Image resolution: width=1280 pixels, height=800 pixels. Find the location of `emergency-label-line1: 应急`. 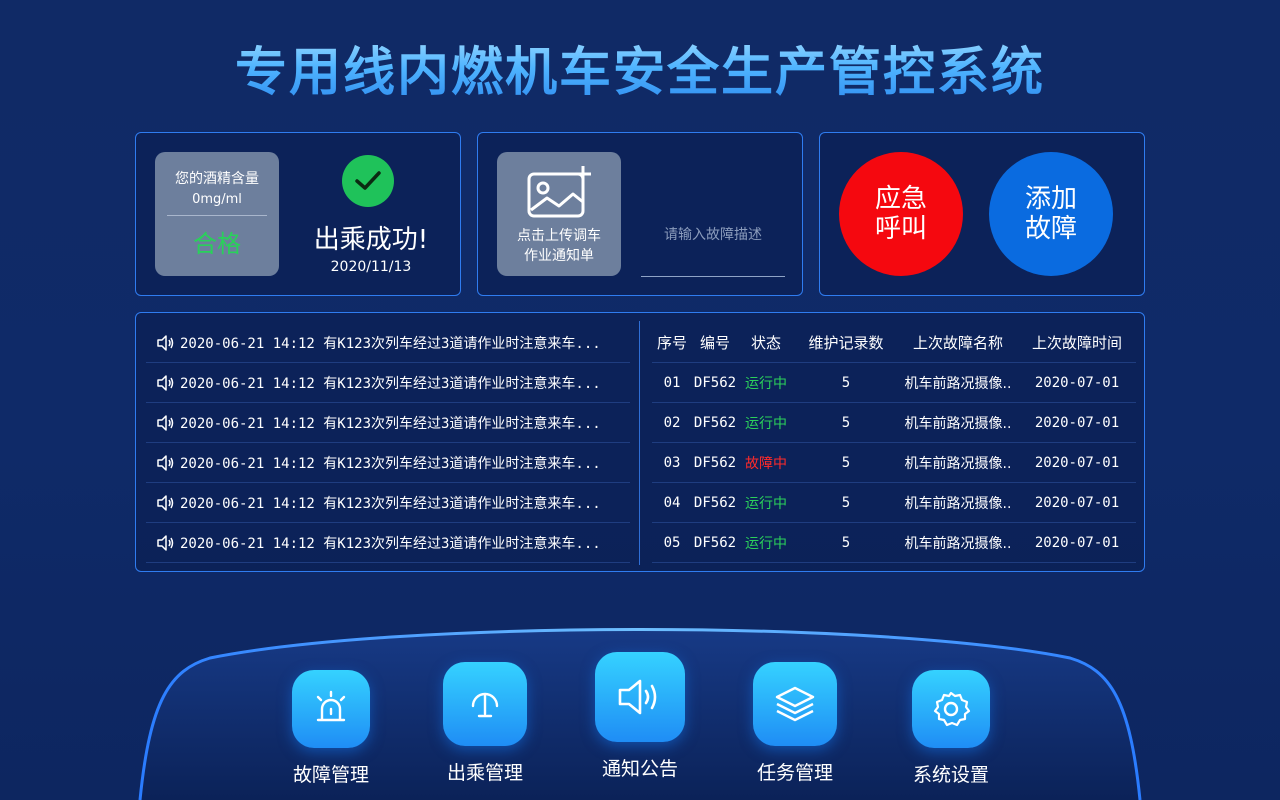

emergency-label-line1: 应急 is located at coordinates (900, 199).